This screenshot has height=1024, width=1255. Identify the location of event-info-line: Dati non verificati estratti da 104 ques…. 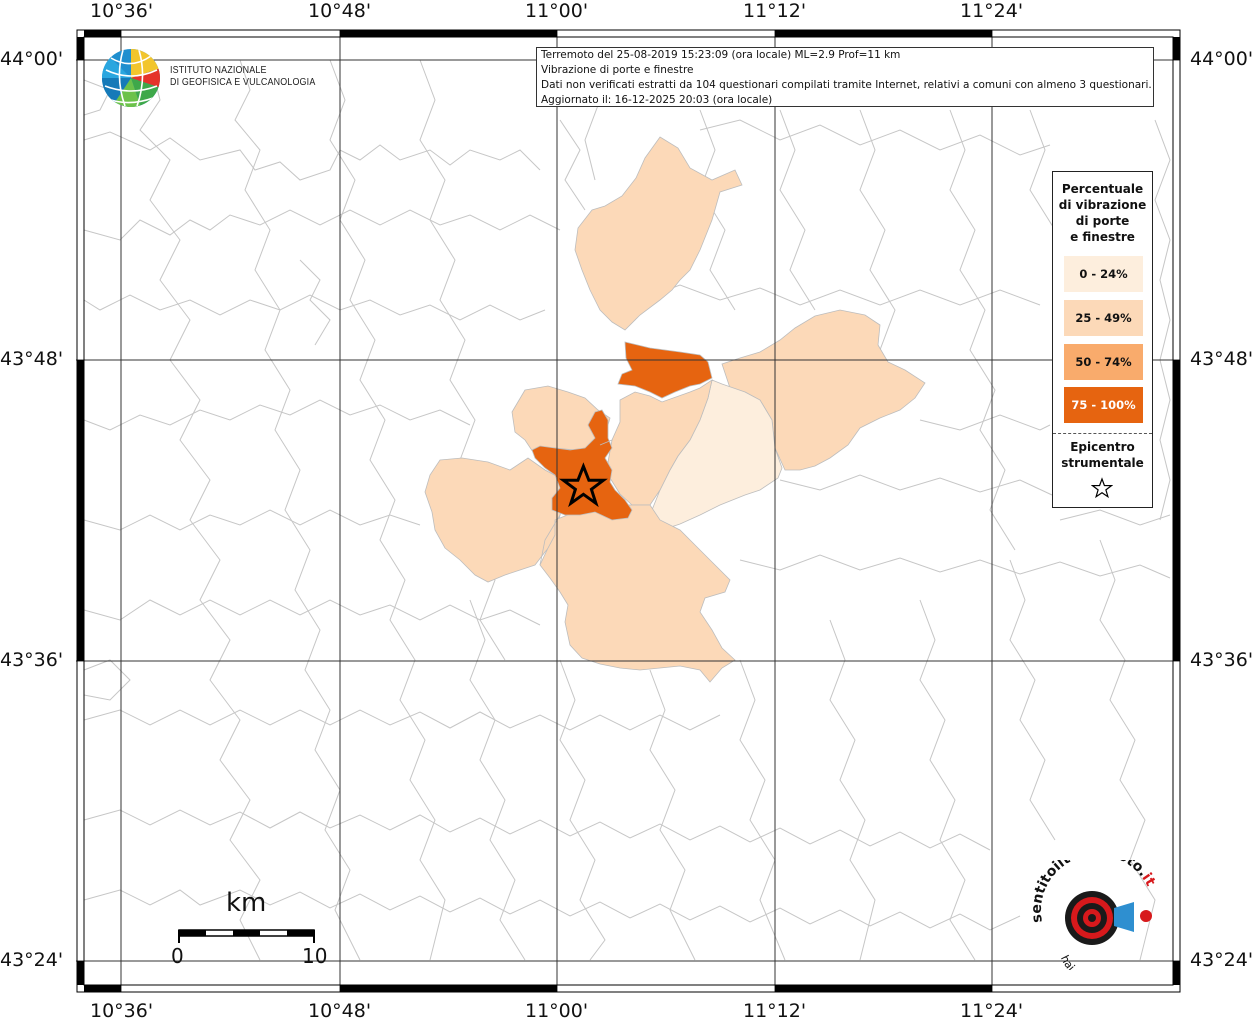
(846, 85).